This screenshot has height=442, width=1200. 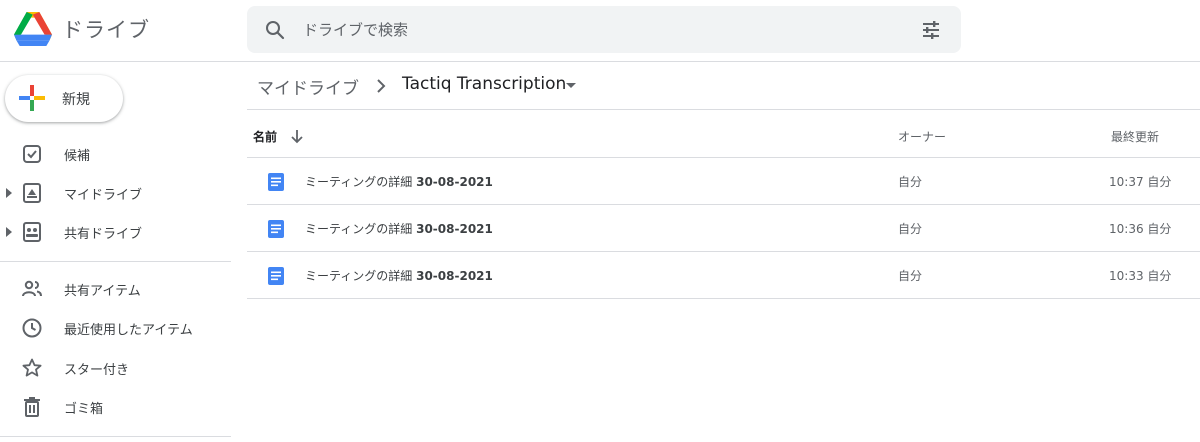 I want to click on trash-icon, so click(x=32, y=407).